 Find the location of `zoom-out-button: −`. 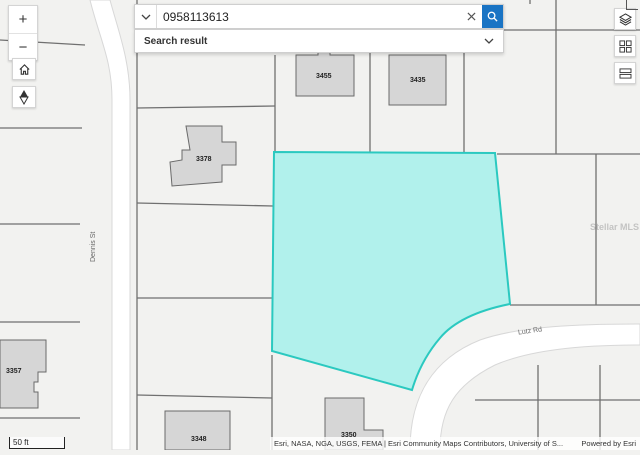

zoom-out-button: − is located at coordinates (23, 46).